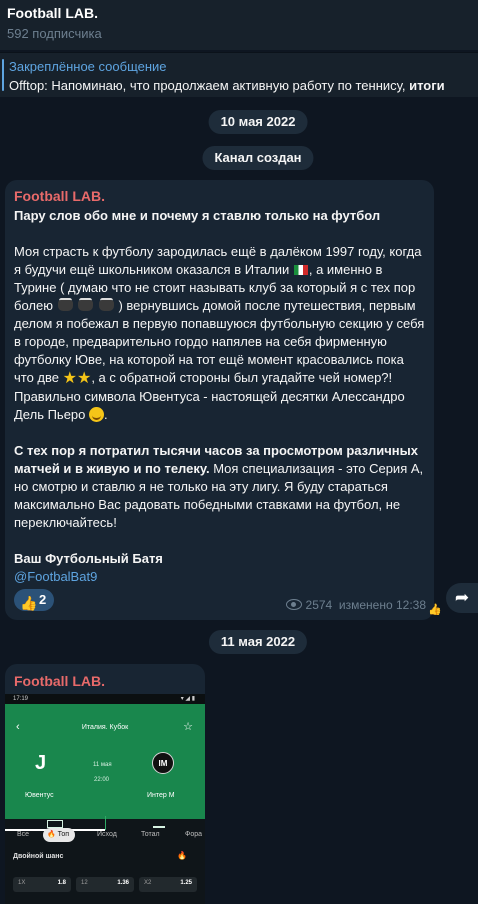 The width and height of the screenshot is (478, 904). Describe the element at coordinates (105, 727) in the screenshot. I see `league-title: Италия. Кубок` at that location.